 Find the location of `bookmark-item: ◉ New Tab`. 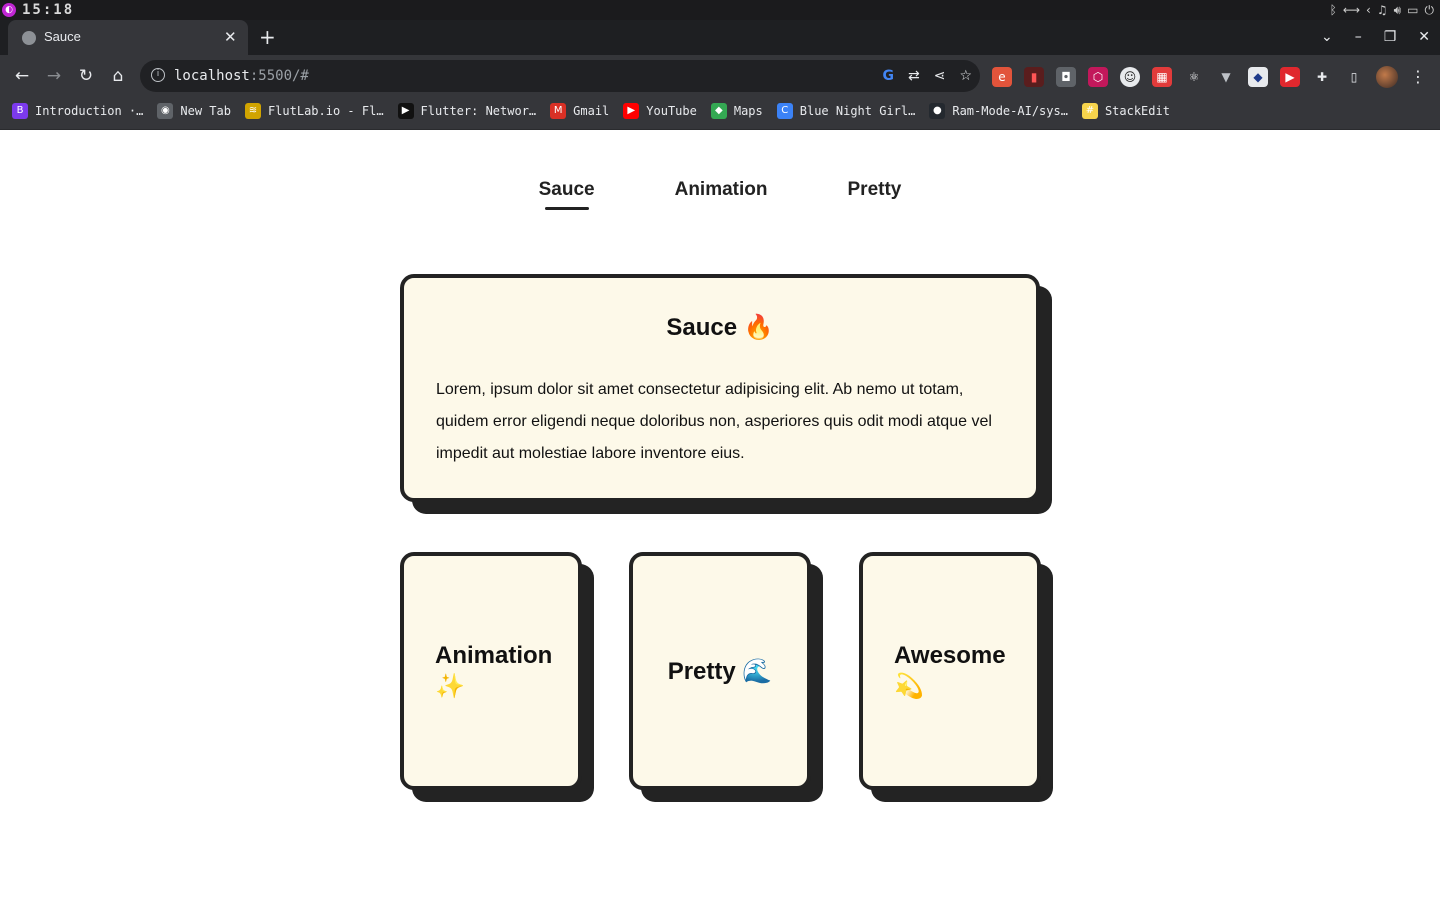

bookmark-item: ◉ New Tab is located at coordinates (194, 111).